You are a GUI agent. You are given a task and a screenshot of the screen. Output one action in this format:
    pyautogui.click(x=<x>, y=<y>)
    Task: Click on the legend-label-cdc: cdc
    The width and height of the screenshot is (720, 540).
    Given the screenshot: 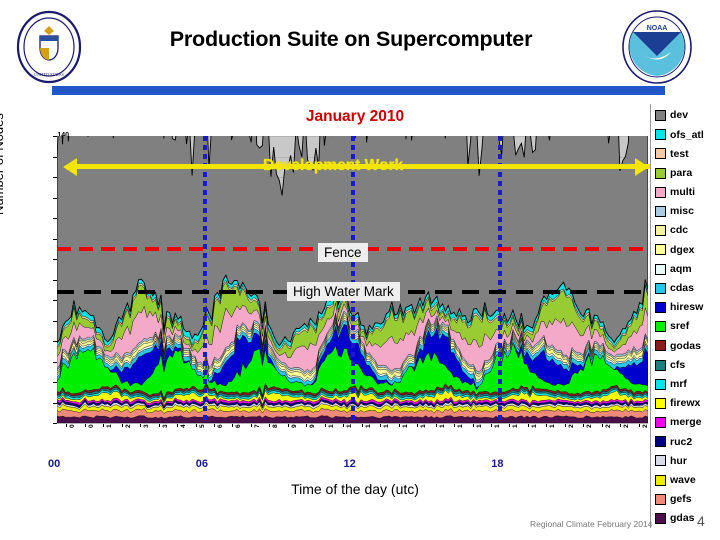 What is the action you would take?
    pyautogui.click(x=679, y=230)
    